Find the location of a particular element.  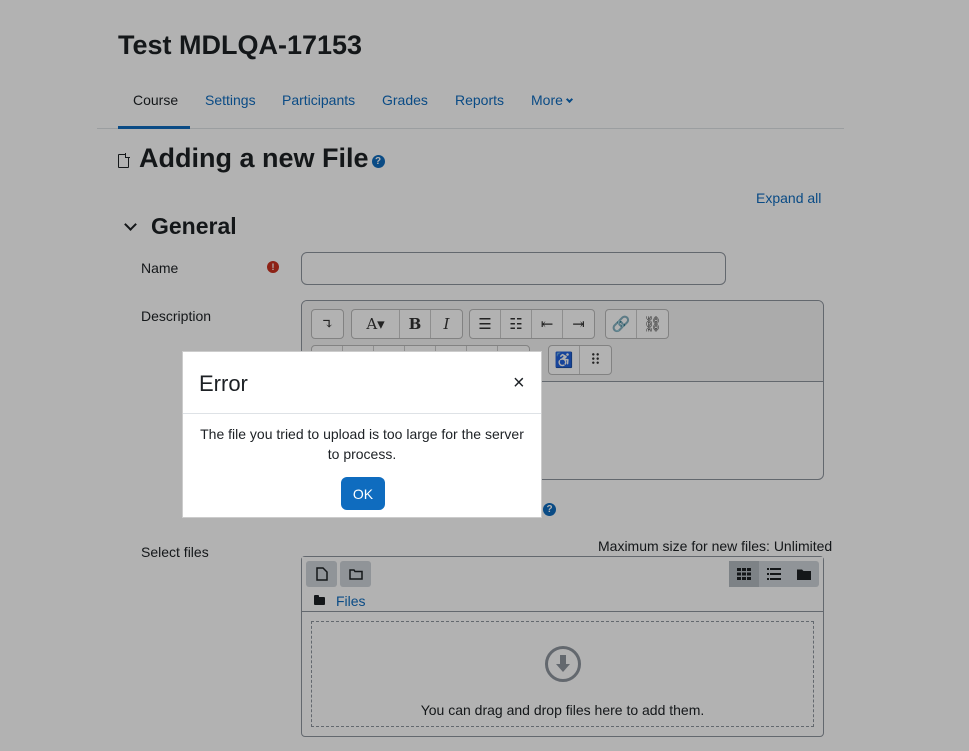

modal-title: Error is located at coordinates (223, 383).